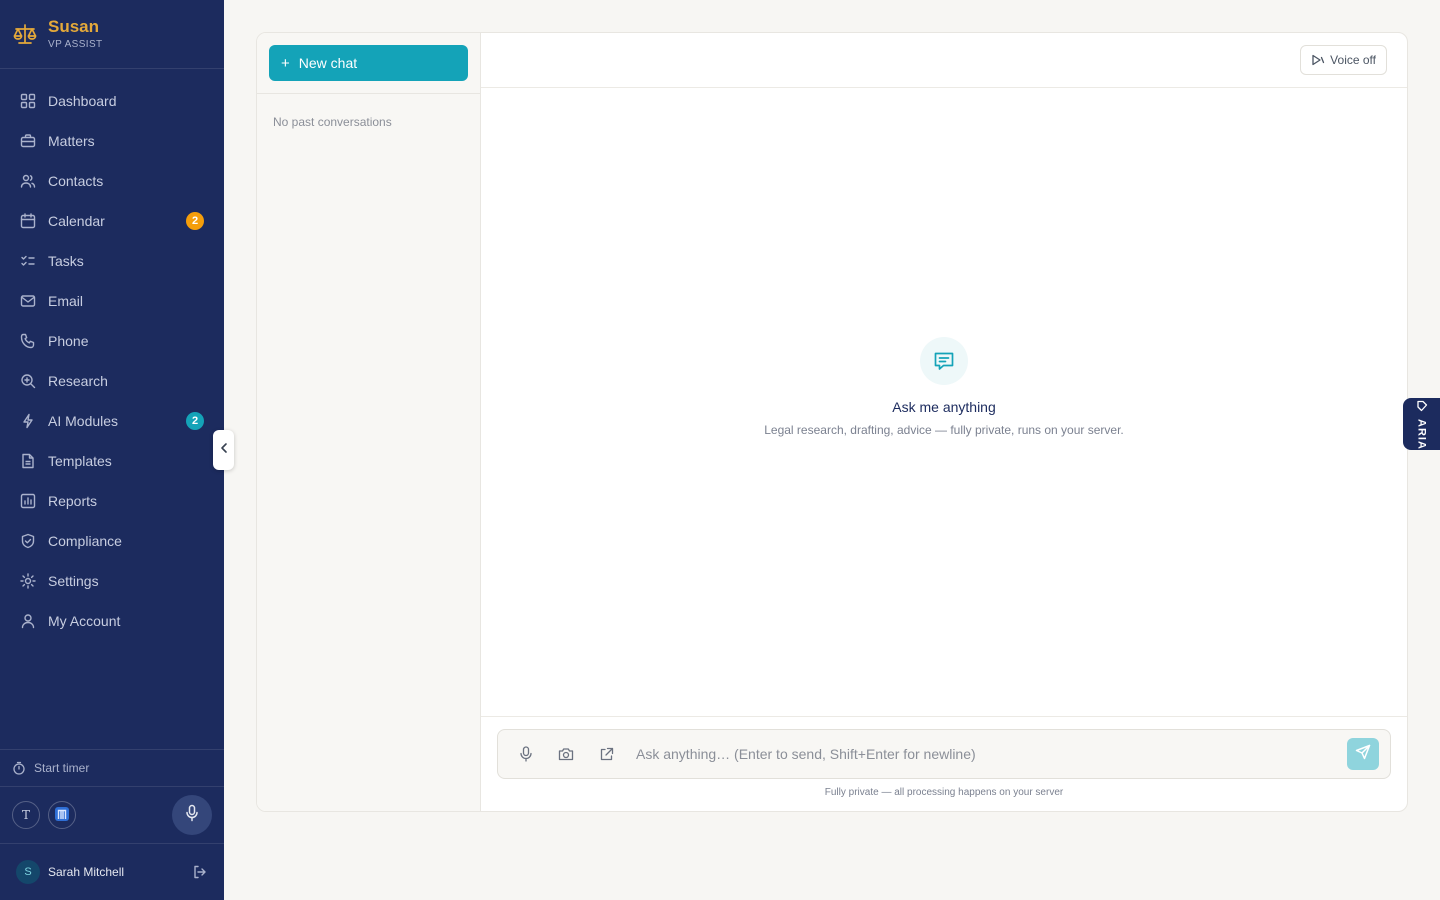  I want to click on voice-toggle-button: Voice off, so click(1343, 60).